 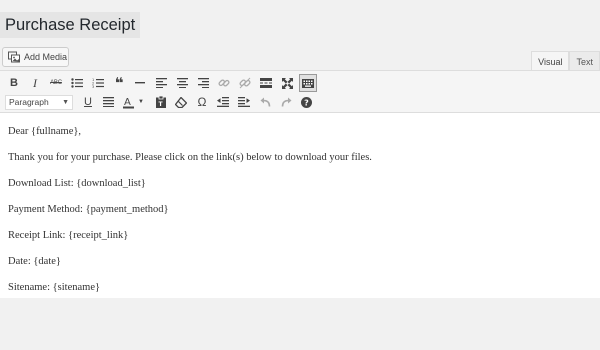 What do you see at coordinates (127, 102) in the screenshot?
I see `svg-text: A` at bounding box center [127, 102].